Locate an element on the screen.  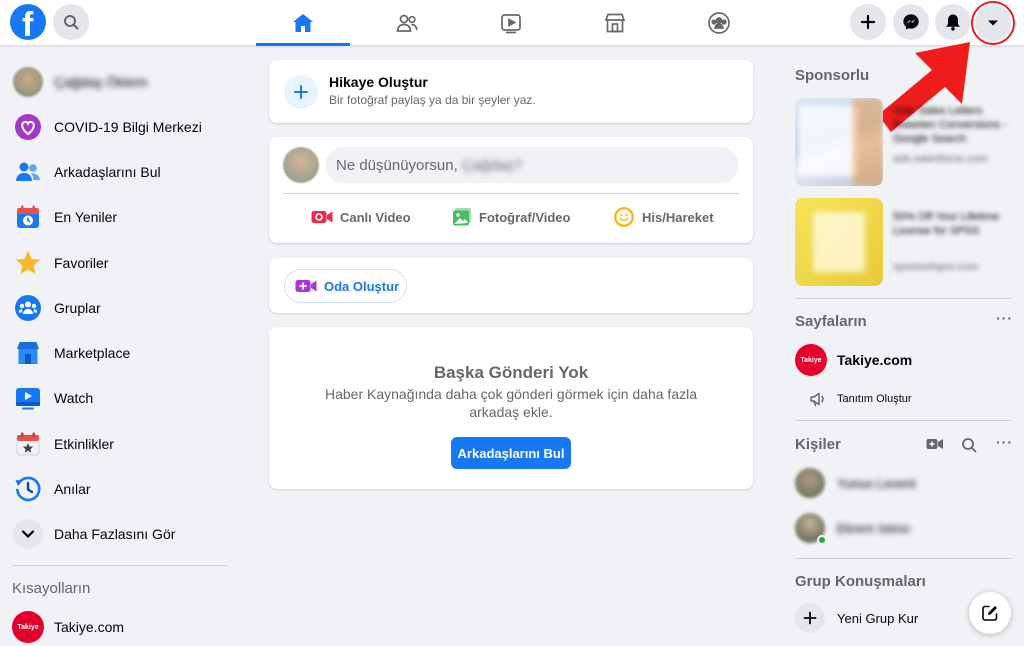
sidebar-item-label: Marketplace is located at coordinates (92, 353).